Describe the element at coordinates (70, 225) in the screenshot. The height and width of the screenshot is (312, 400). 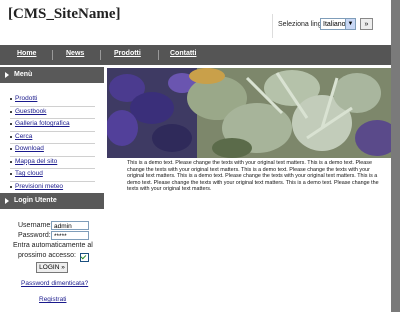
I see `username-field: admin` at that location.